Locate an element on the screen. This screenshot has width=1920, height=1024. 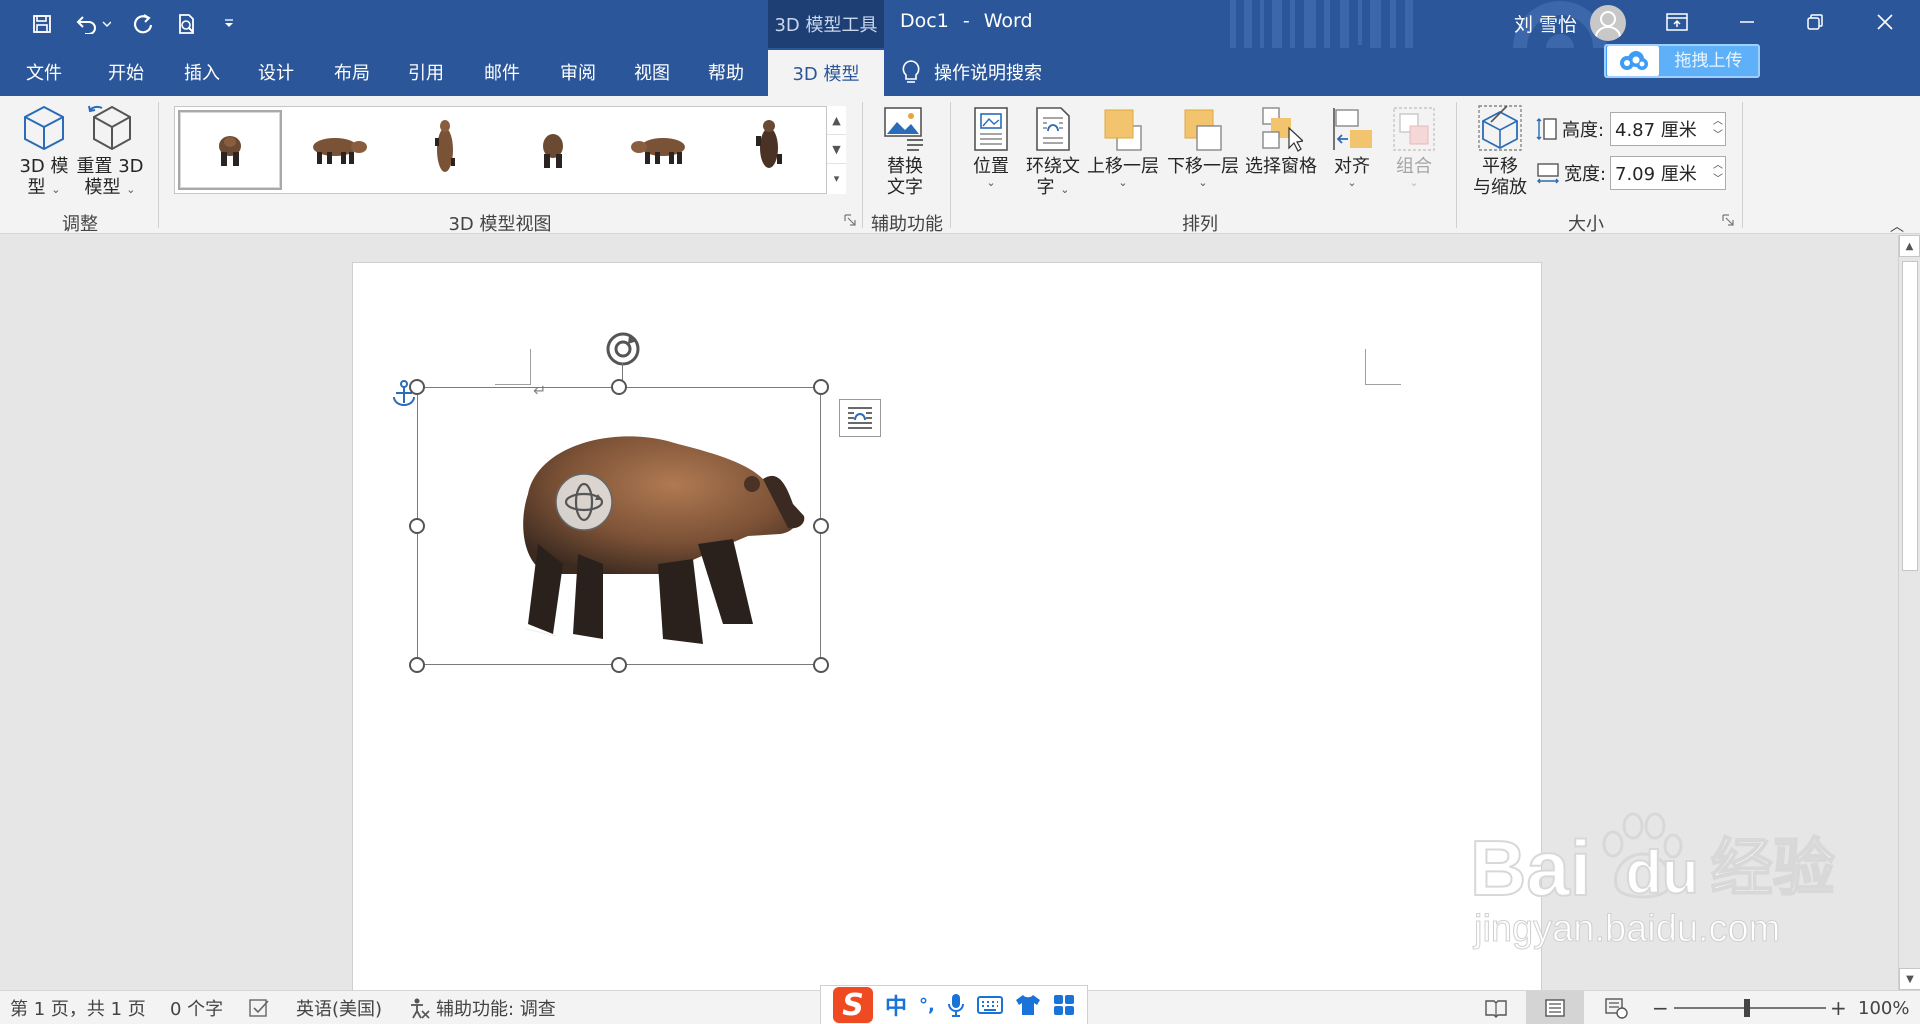
3d-views-gallery is located at coordinates (510, 150).